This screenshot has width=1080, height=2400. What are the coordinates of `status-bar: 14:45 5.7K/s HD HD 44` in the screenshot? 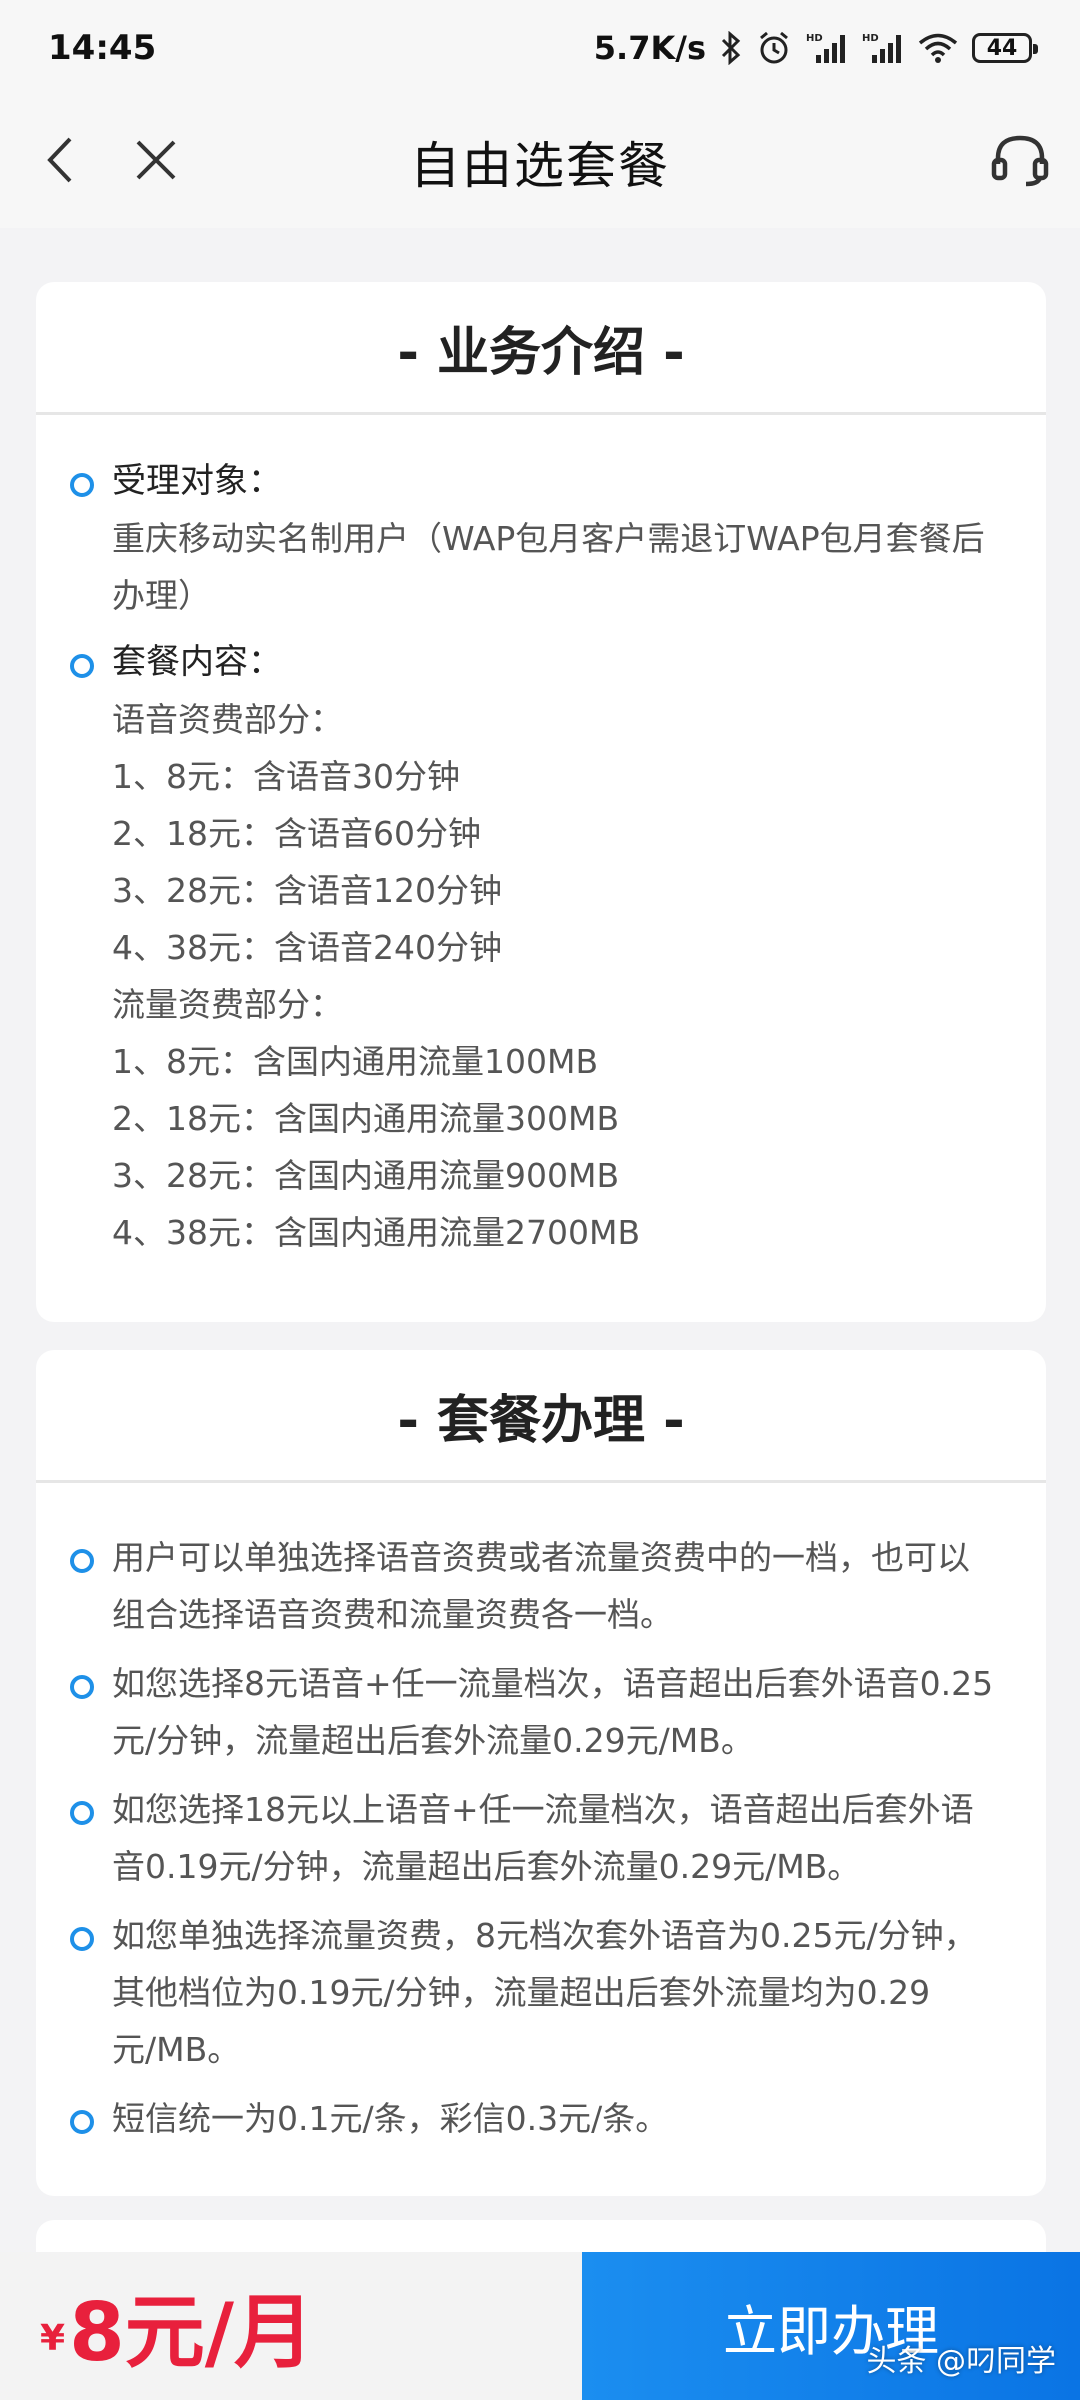 It's located at (540, 48).